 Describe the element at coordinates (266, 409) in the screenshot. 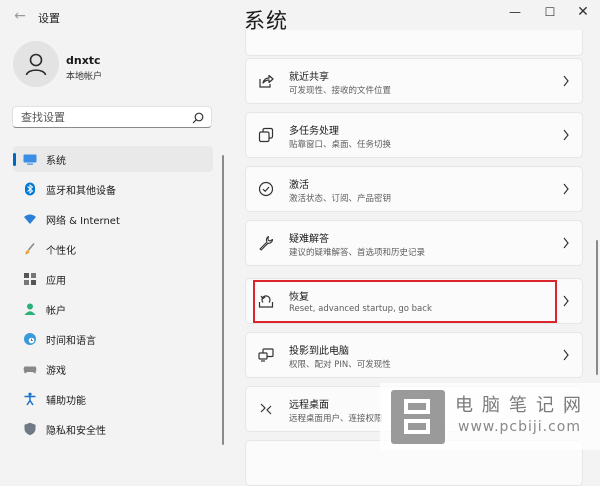

I see `remote-desktop-icon` at that location.